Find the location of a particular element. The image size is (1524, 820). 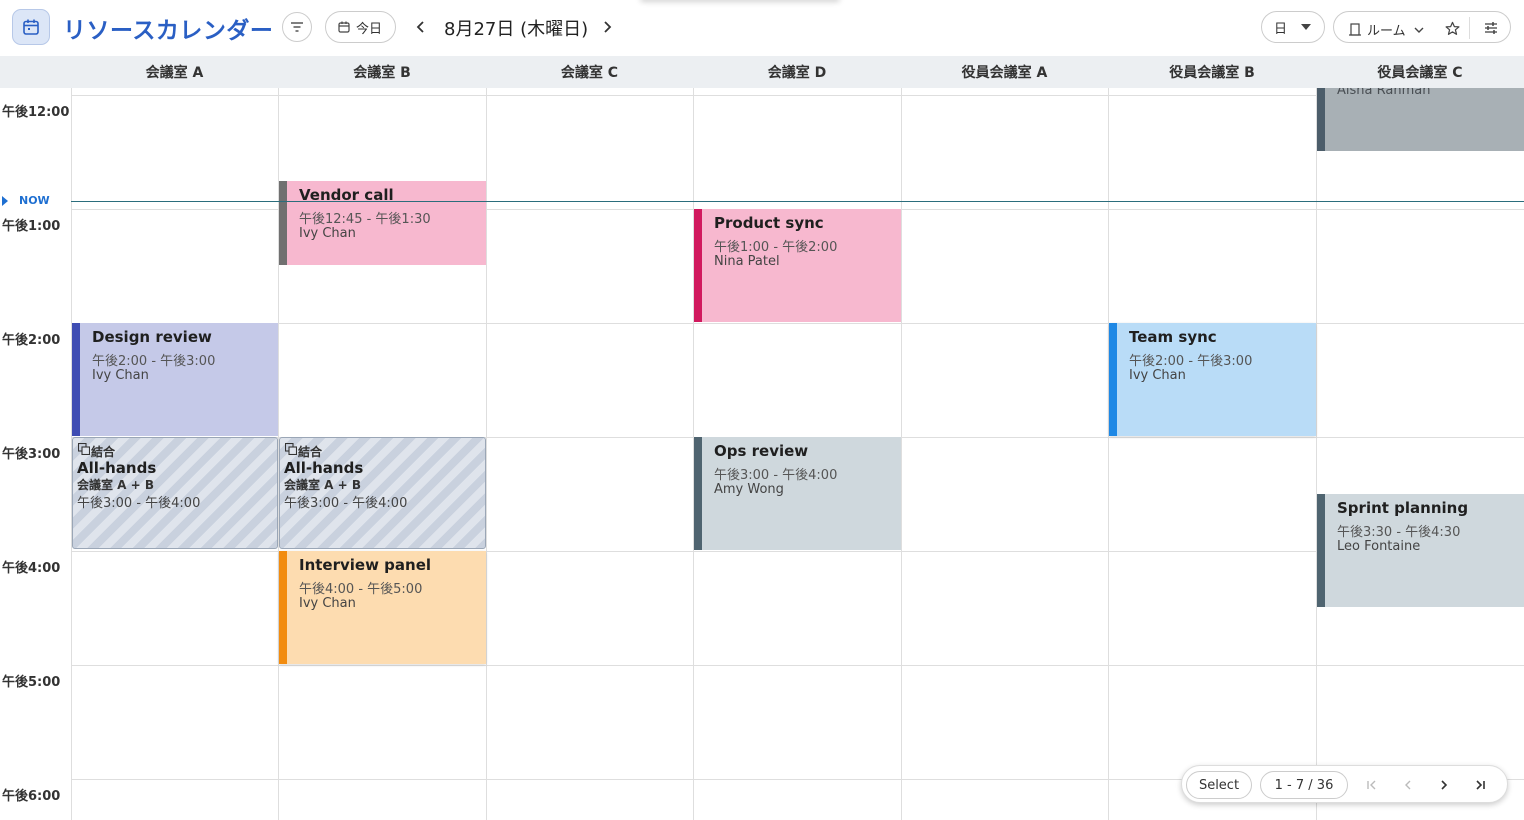

room-header: 役員会議室 C is located at coordinates (1420, 72).